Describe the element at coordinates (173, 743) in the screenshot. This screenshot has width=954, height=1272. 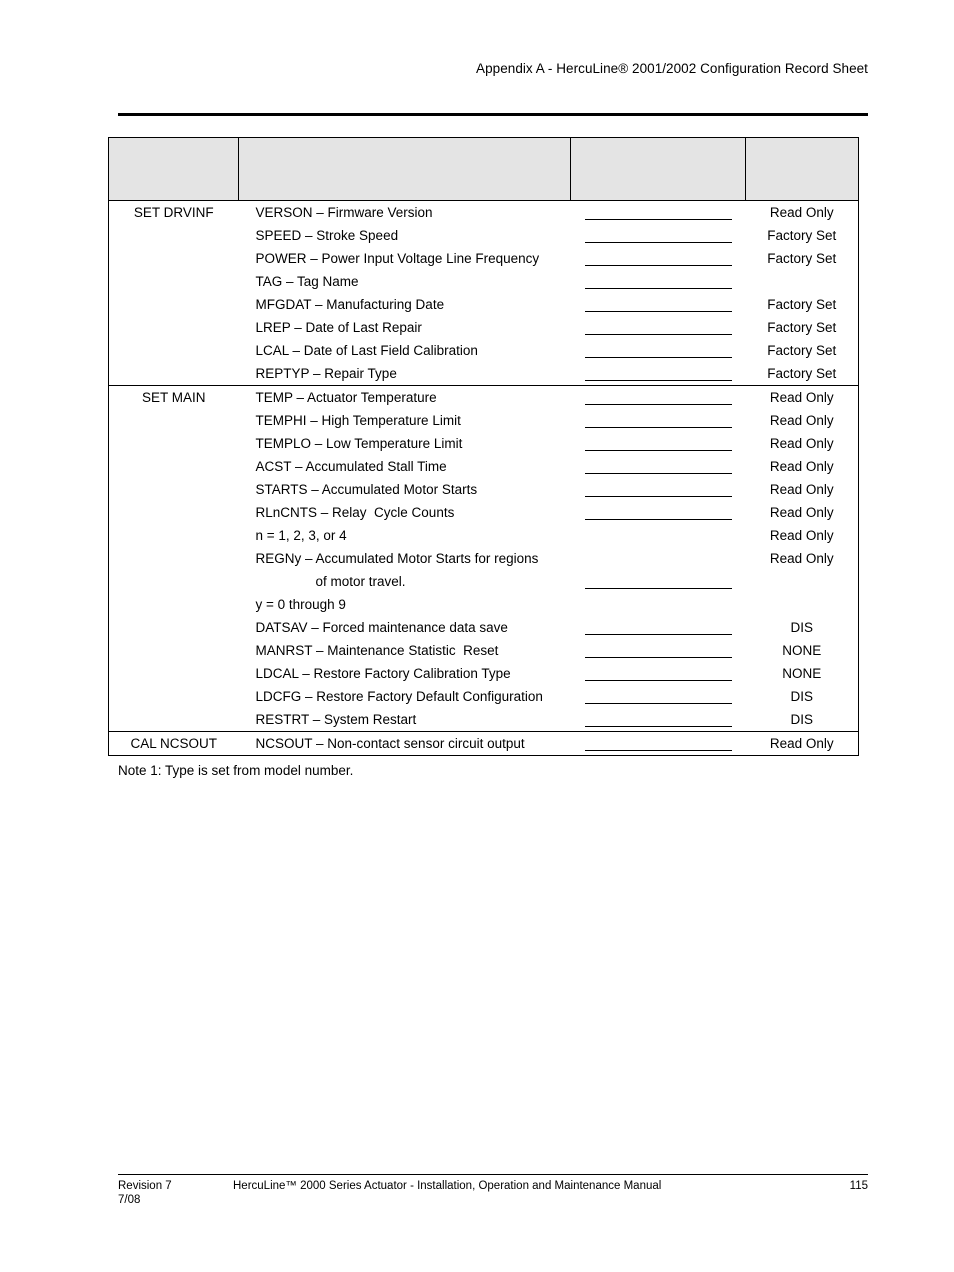
I see `menu-group-label: CAL NCSOUT` at that location.